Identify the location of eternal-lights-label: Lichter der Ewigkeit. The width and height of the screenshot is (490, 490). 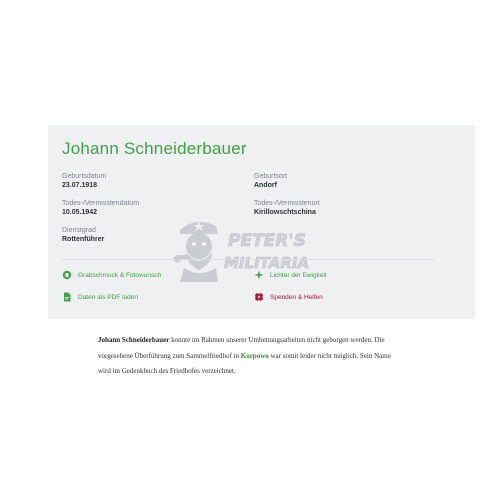
(298, 275).